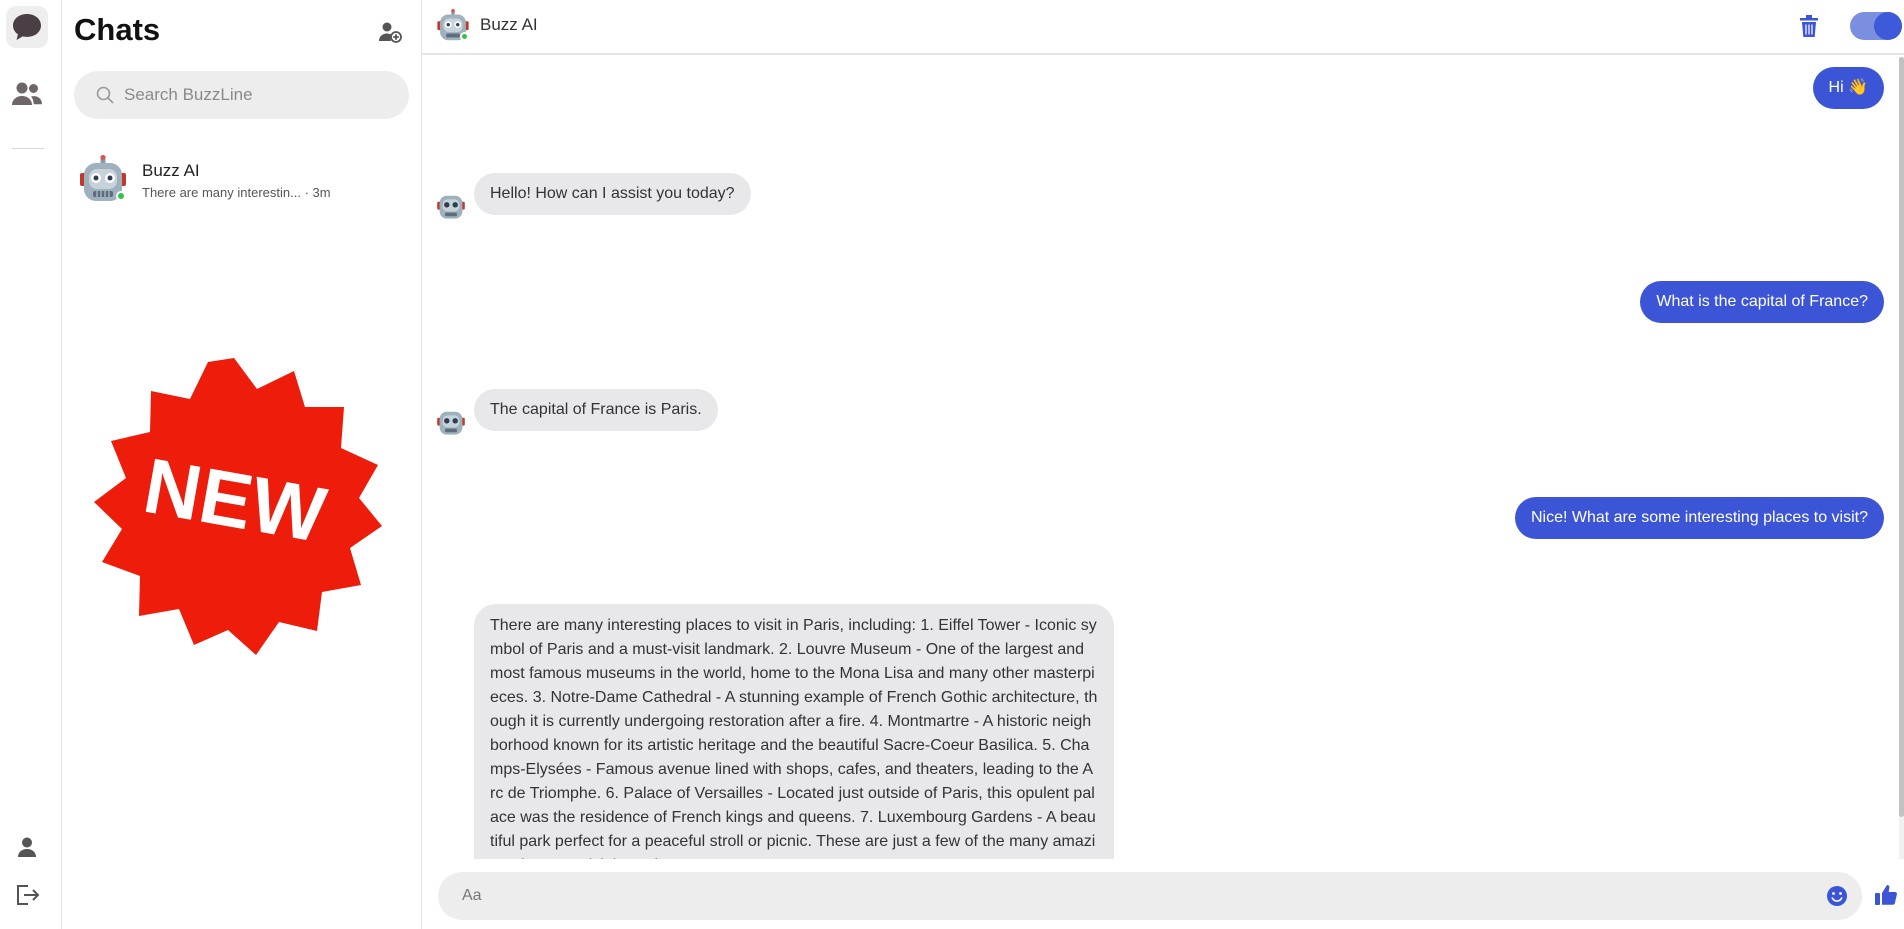  I want to click on rail-chats-button, so click(27, 27).